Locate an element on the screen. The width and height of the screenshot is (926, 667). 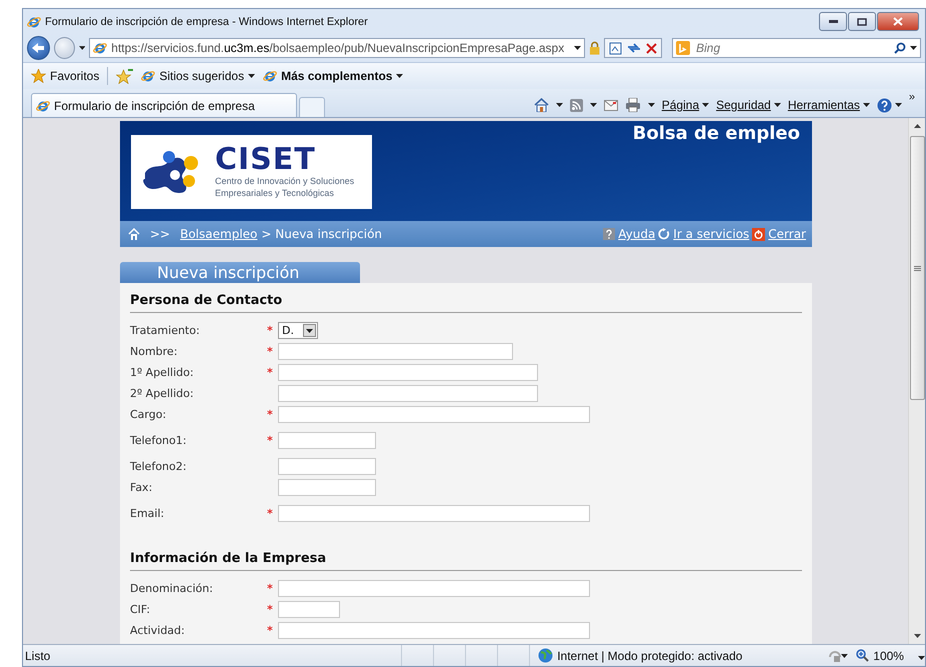
favorites-menu: Más complementos is located at coordinates (333, 76).